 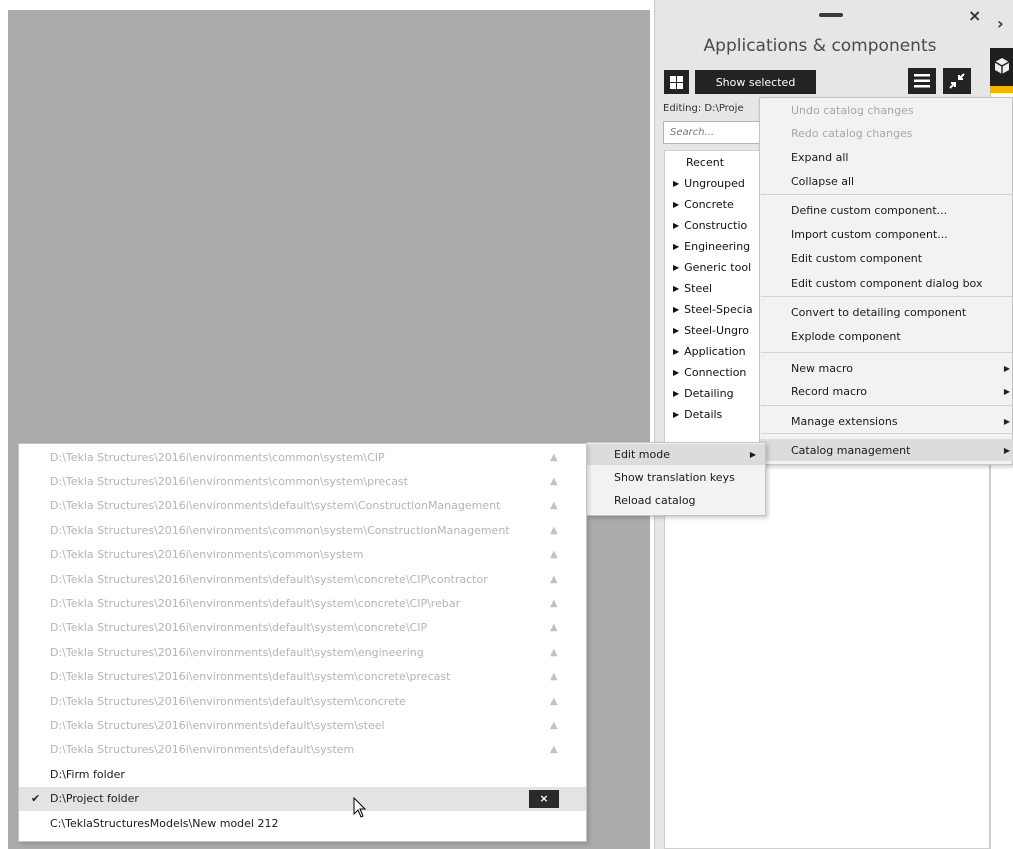 I want to click on tree-item-label: Recent, so click(x=705, y=162).